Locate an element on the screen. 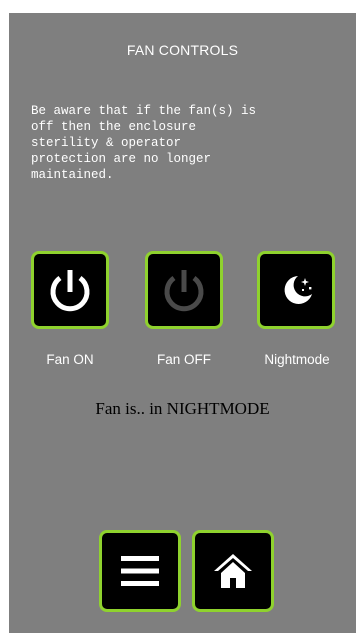  nightmode-button is located at coordinates (296, 290).